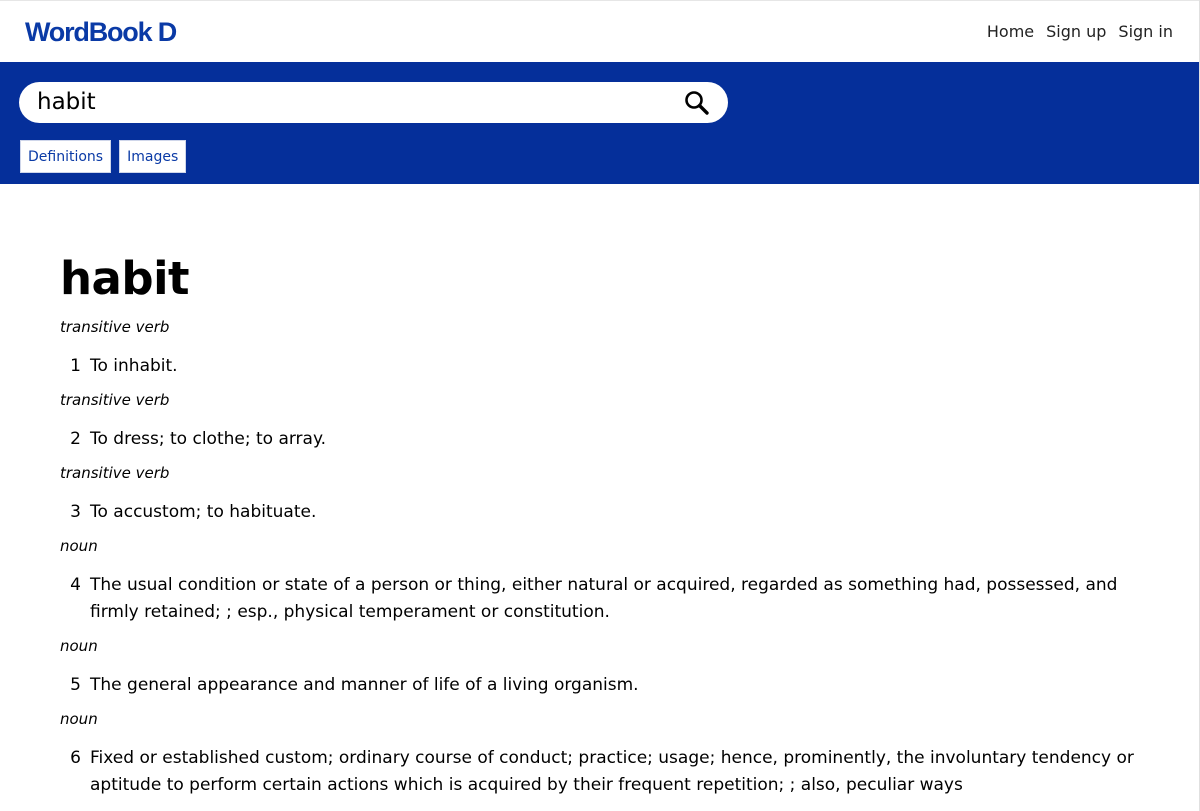 The width and height of the screenshot is (1200, 811). Describe the element at coordinates (600, 512) in the screenshot. I see `definition: 3 To accustom; to habituate.` at that location.